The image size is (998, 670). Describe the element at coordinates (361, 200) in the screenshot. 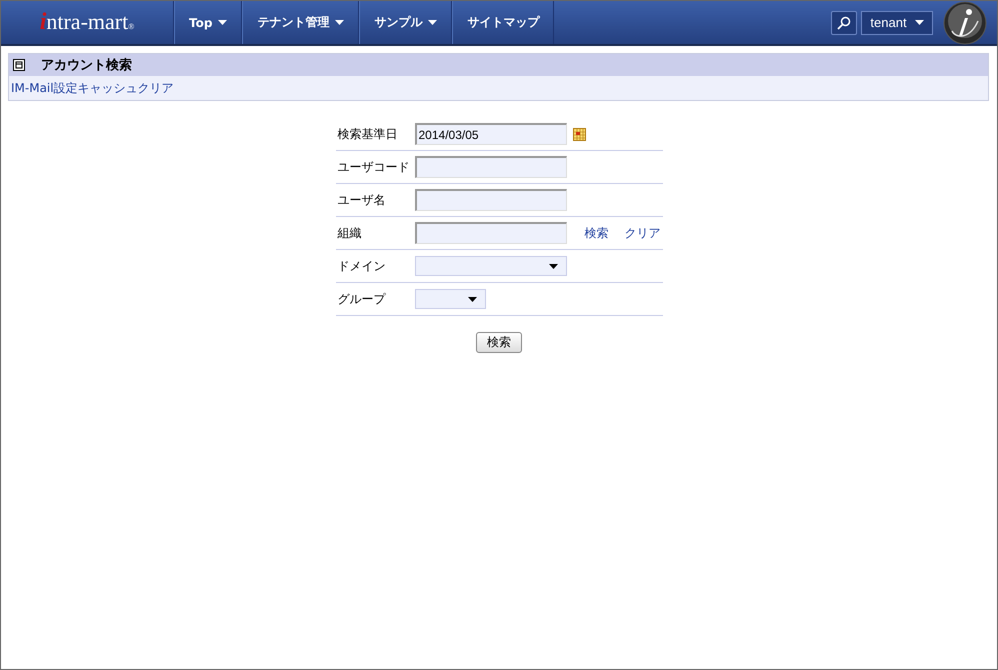

I see `field-label: ユーザ名` at that location.